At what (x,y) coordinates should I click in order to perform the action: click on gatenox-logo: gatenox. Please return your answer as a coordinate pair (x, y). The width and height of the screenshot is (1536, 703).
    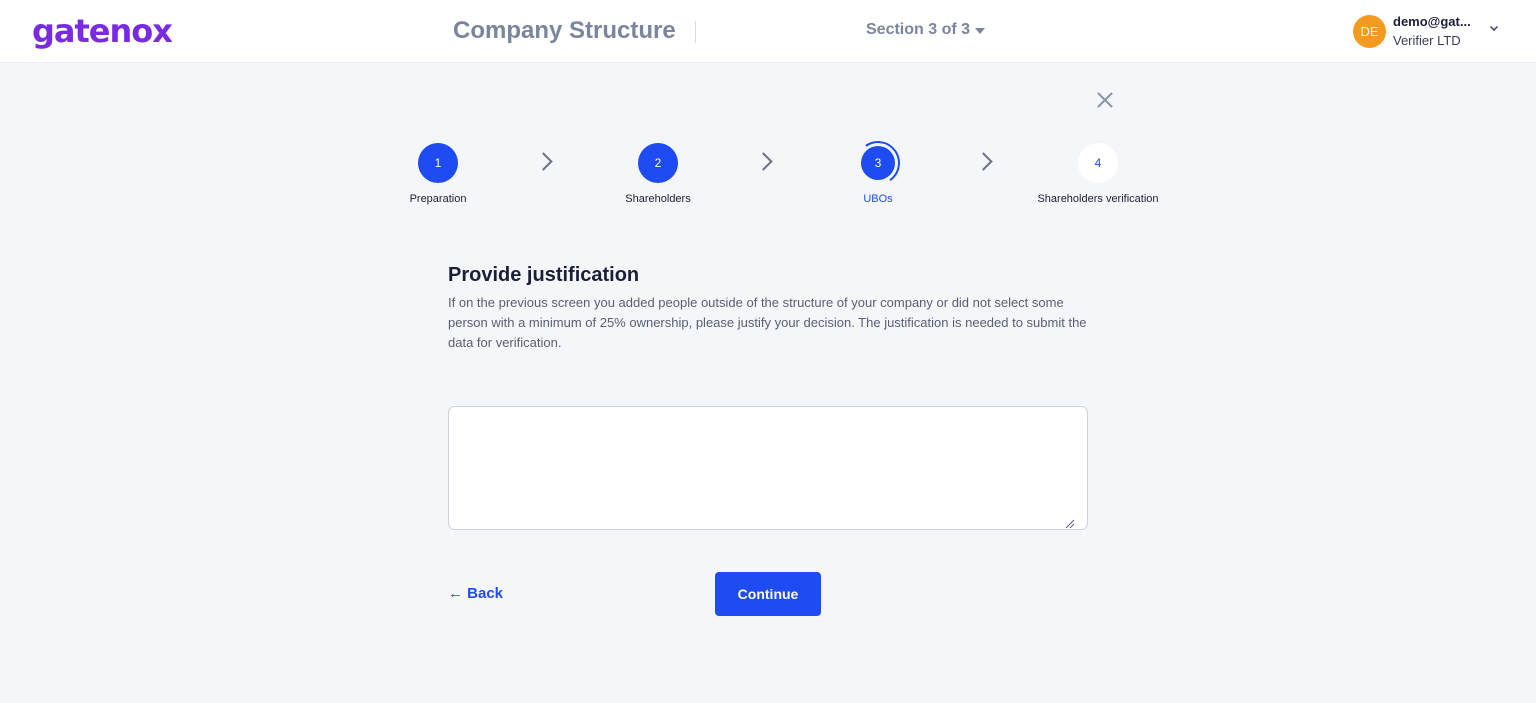
    Looking at the image, I should click on (102, 31).